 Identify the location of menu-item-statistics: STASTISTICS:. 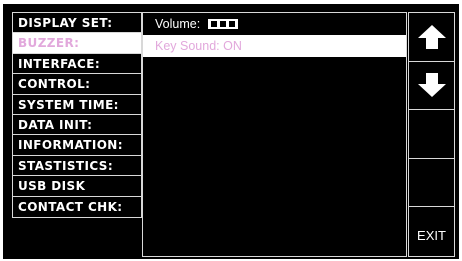
(77, 166).